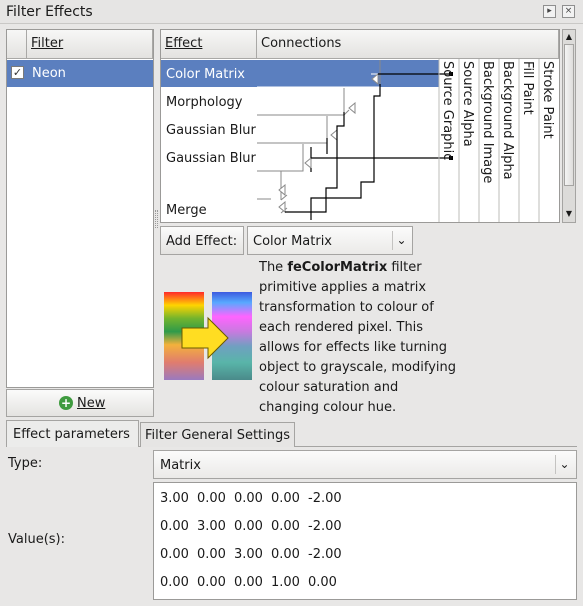 The image size is (583, 606). Describe the element at coordinates (25, 463) in the screenshot. I see `type-label: Type:` at that location.